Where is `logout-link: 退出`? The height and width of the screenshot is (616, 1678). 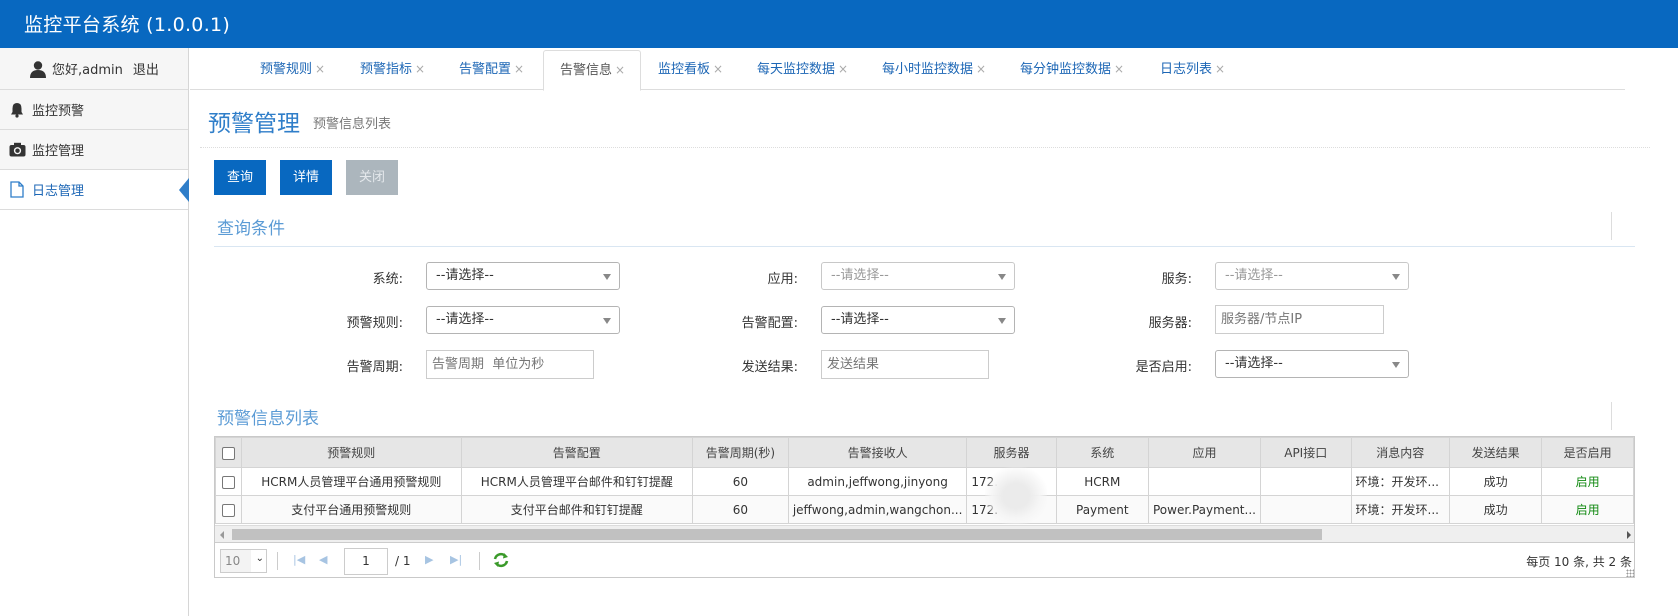 logout-link: 退出 is located at coordinates (146, 68).